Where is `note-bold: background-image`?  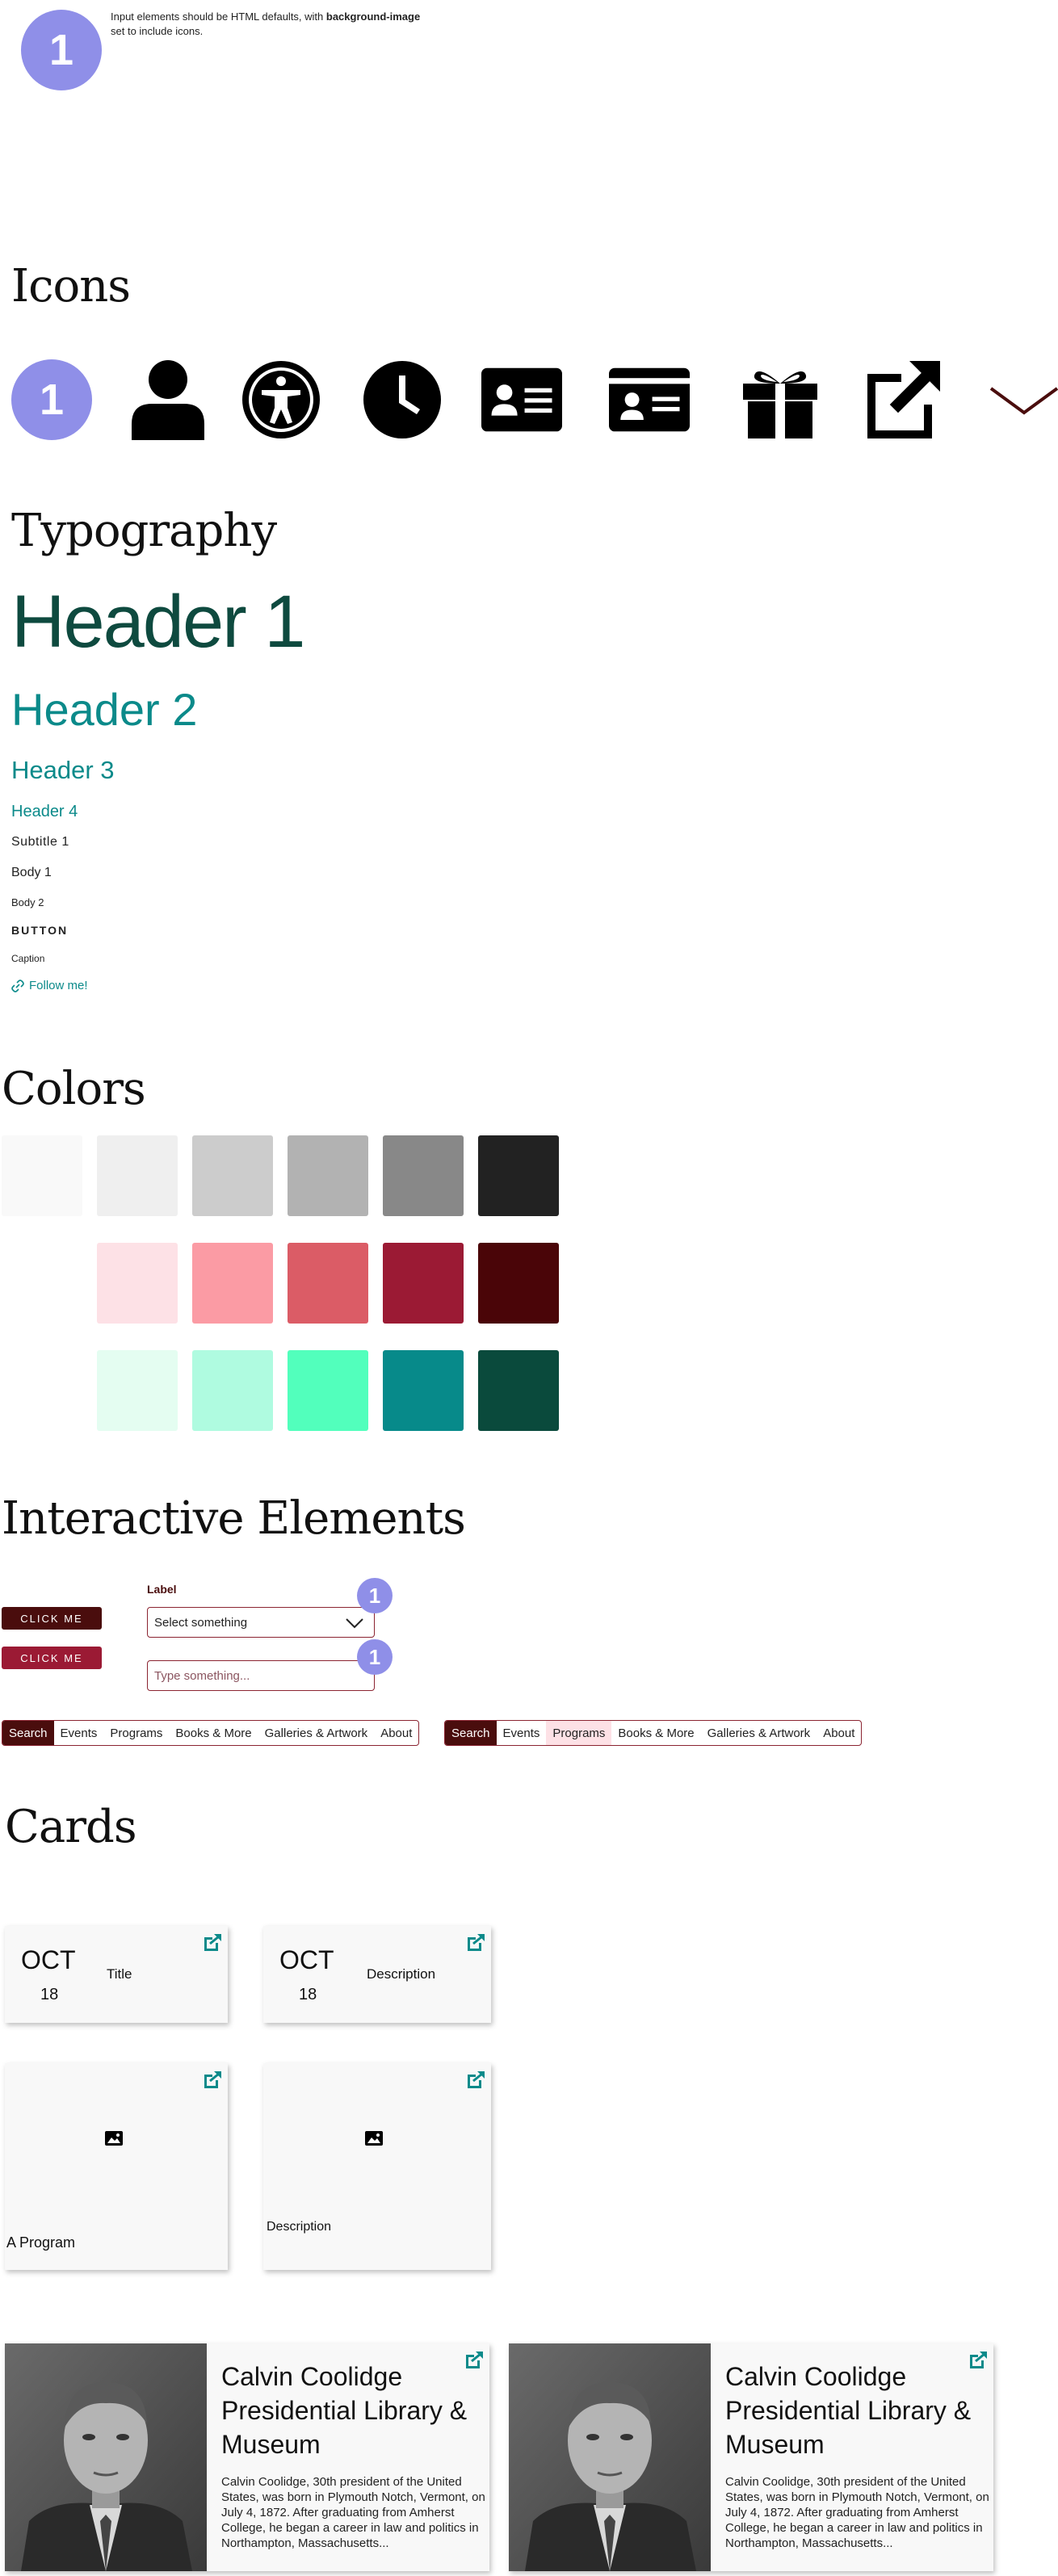 note-bold: background-image is located at coordinates (373, 16).